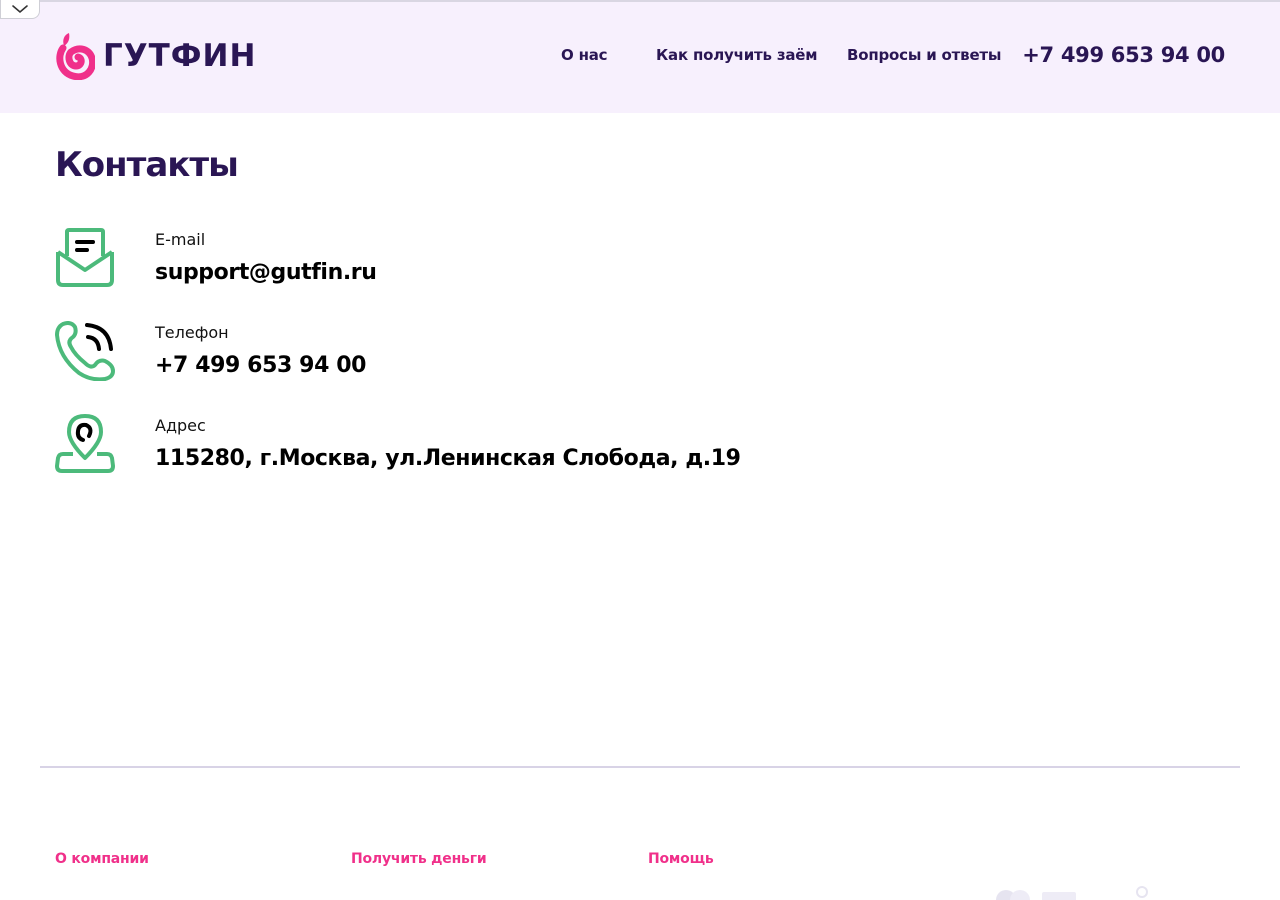 The width and height of the screenshot is (1280, 900). I want to click on footer-divider, so click(640, 767).